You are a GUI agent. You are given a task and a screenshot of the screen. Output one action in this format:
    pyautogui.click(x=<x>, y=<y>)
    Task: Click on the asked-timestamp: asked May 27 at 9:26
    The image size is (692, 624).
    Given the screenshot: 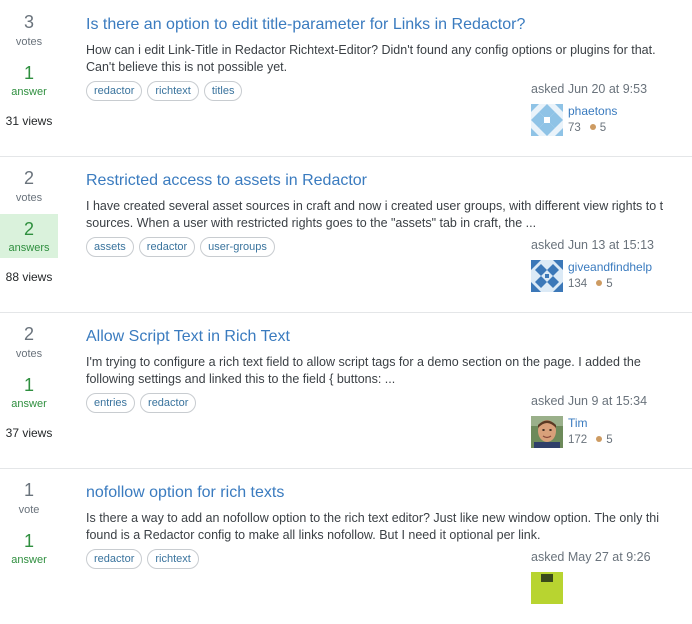 What is the action you would take?
    pyautogui.click(x=591, y=557)
    